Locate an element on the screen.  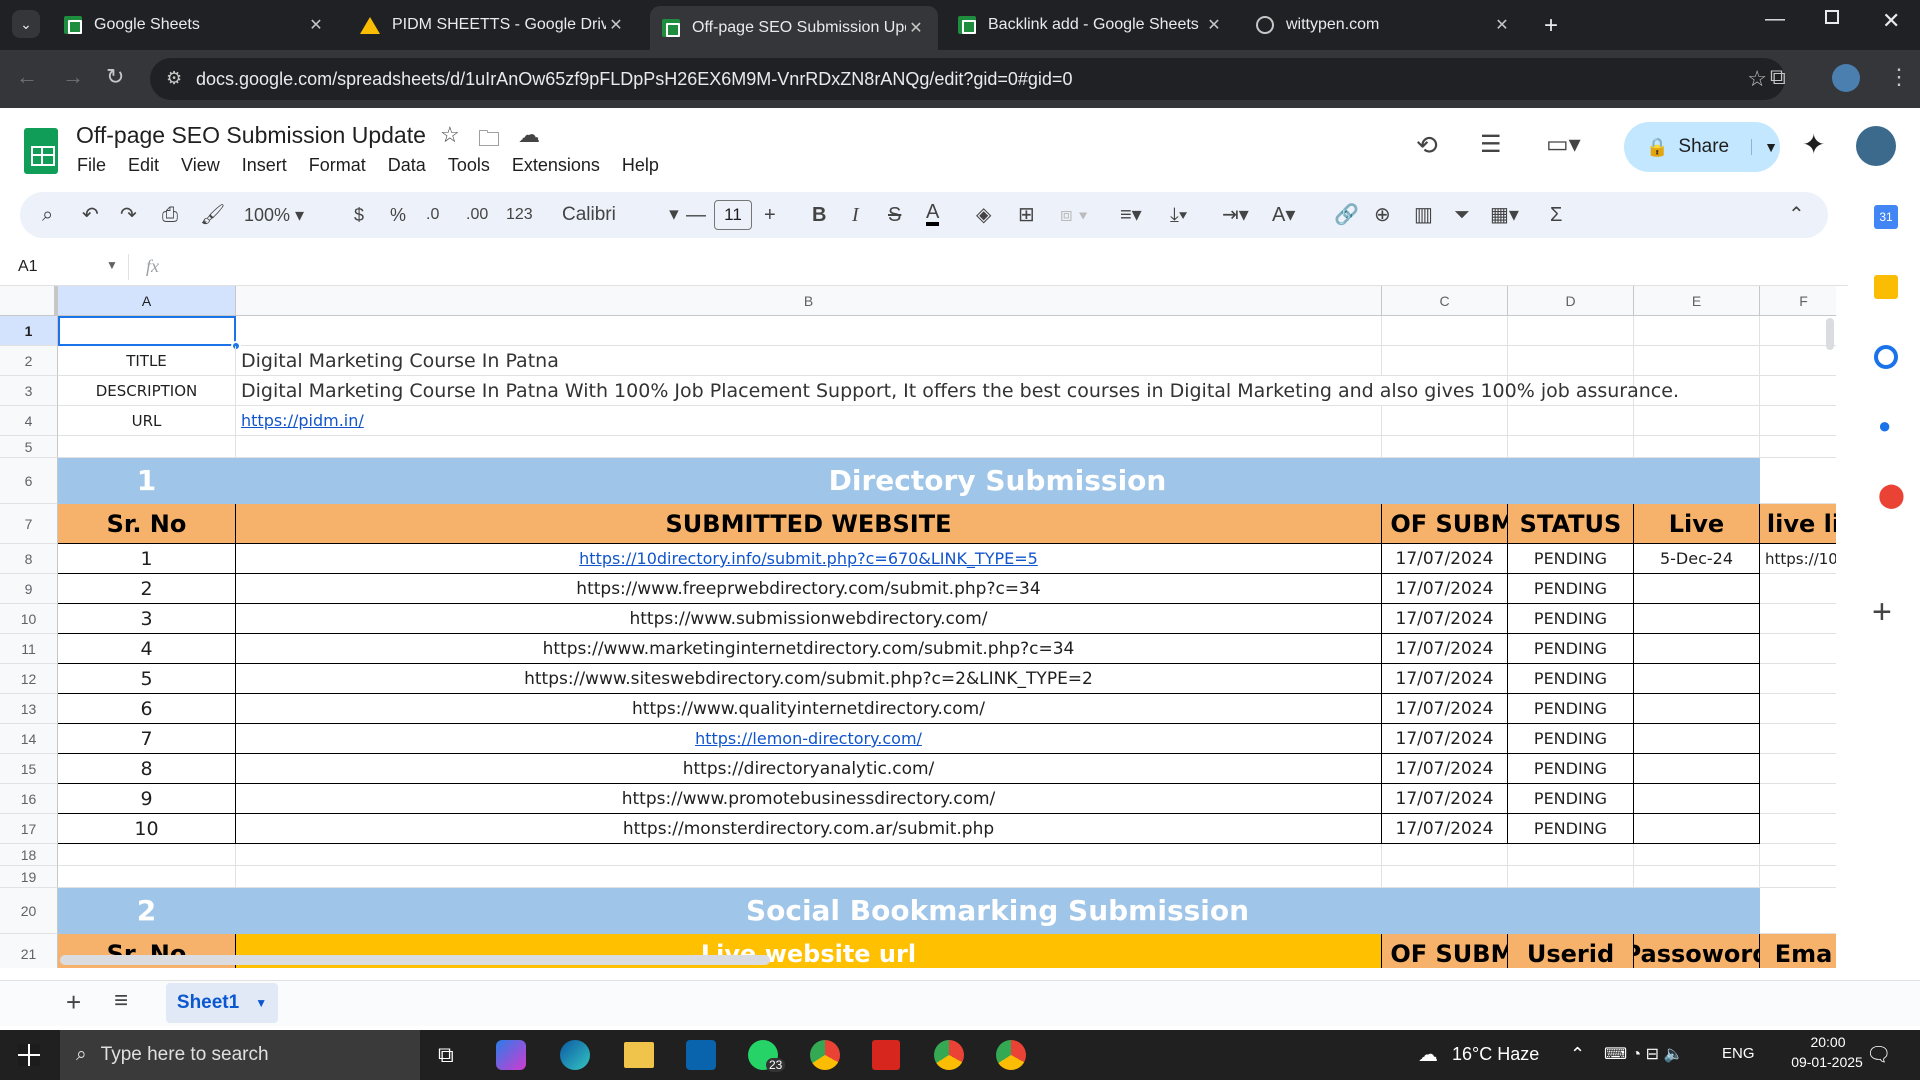
keep-icon is located at coordinates (1886, 287).